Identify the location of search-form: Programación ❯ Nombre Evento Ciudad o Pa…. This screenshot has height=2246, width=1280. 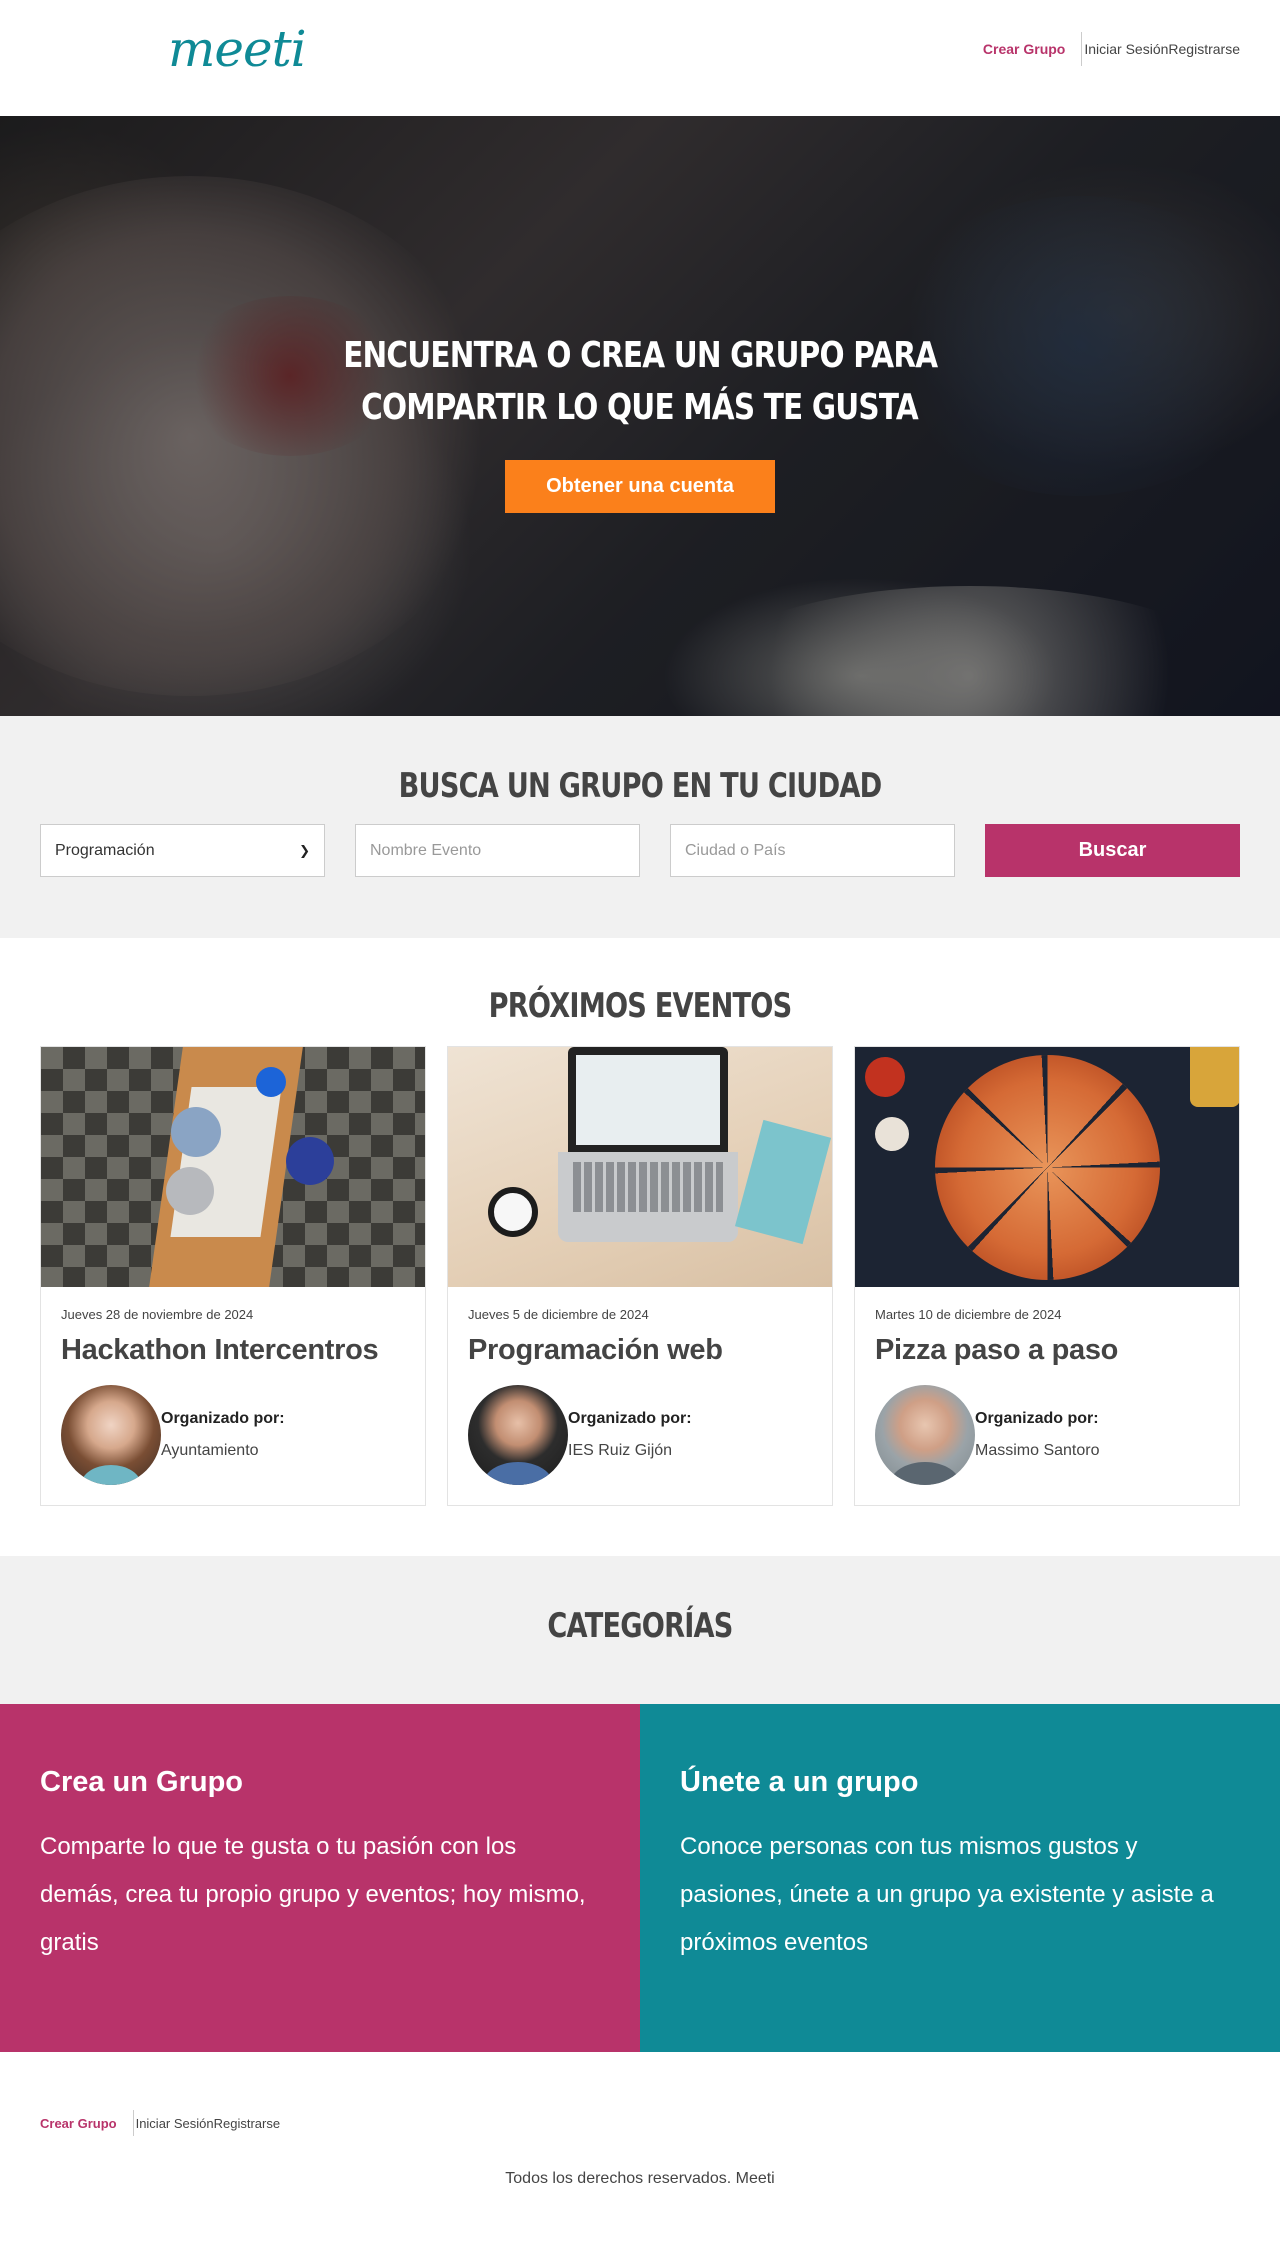
(640, 850).